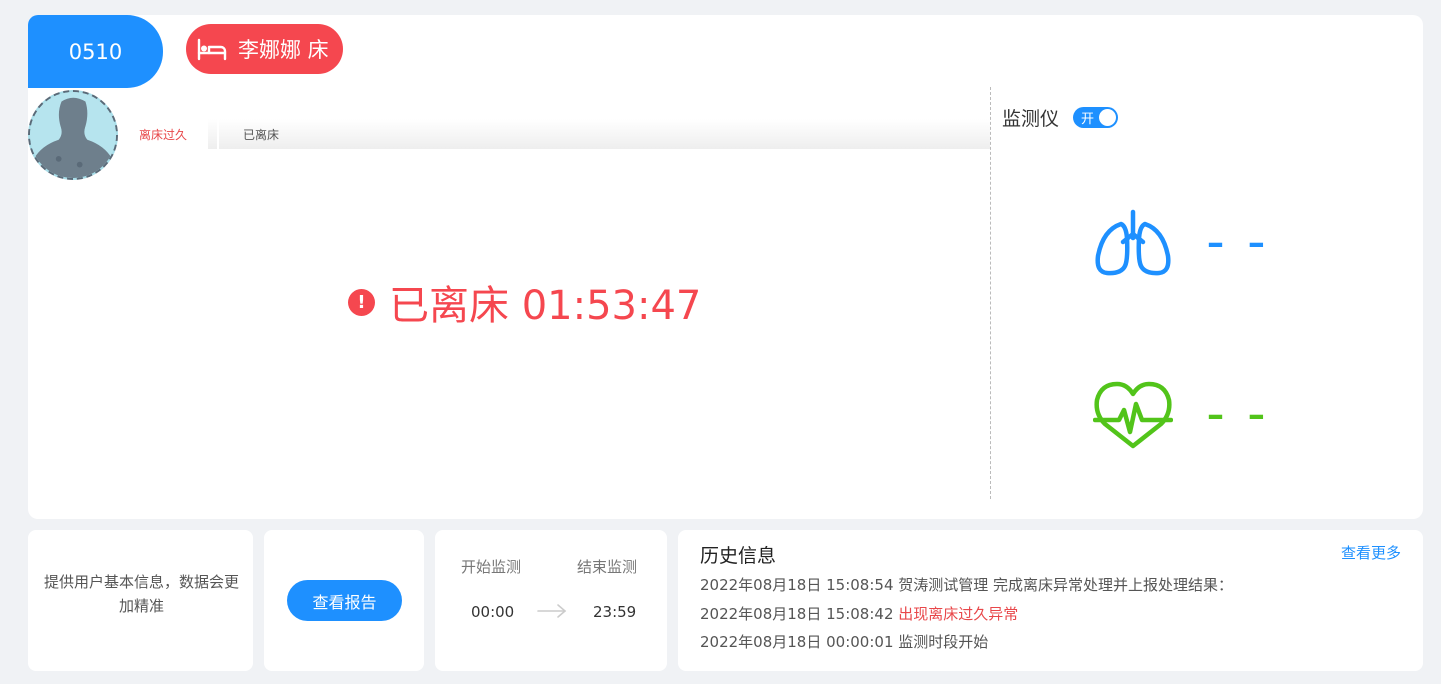 The width and height of the screenshot is (1441, 684). Describe the element at coordinates (797, 585) in the screenshot. I see `history-entry-time: 2022年08月18日 15:08:54` at that location.